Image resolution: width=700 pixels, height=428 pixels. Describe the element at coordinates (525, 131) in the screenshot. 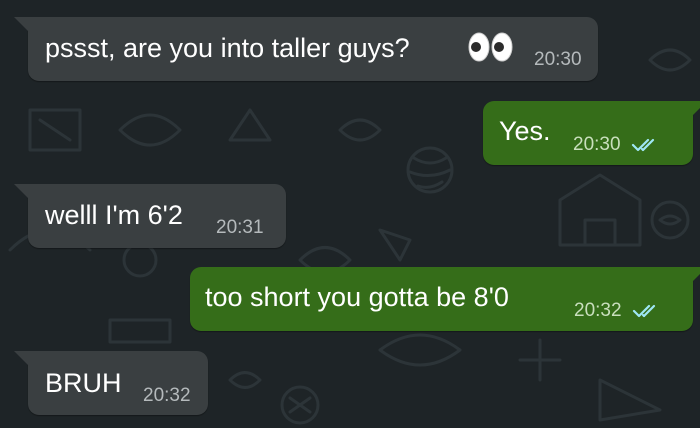

I see `message-text: Yes.` at that location.